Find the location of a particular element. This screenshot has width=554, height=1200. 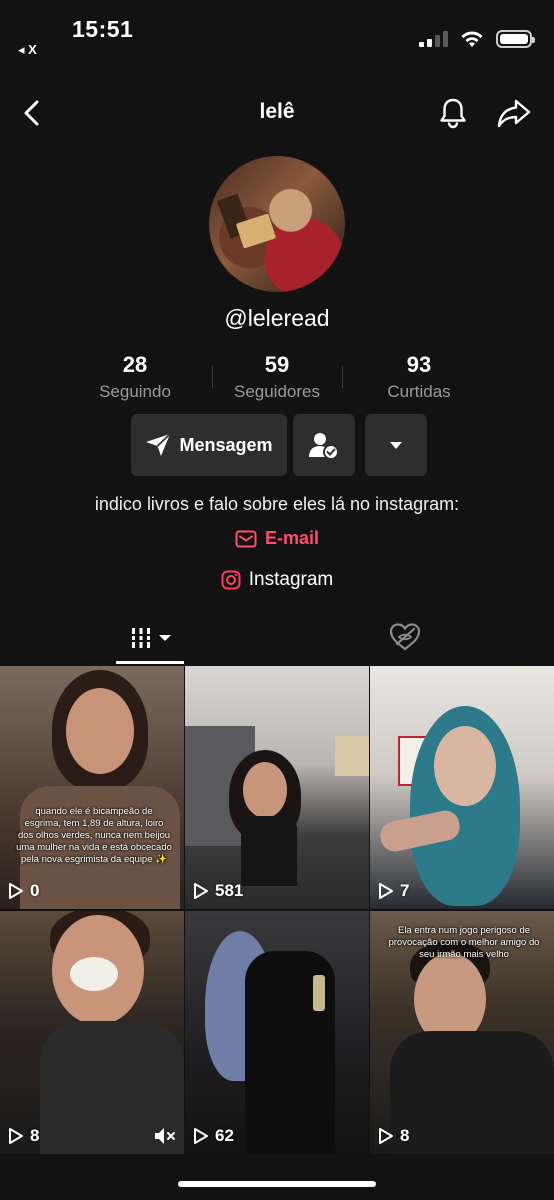

profile-stats: 28 Seguindo 59 Seguidores 93 Curtidas is located at coordinates (277, 377).